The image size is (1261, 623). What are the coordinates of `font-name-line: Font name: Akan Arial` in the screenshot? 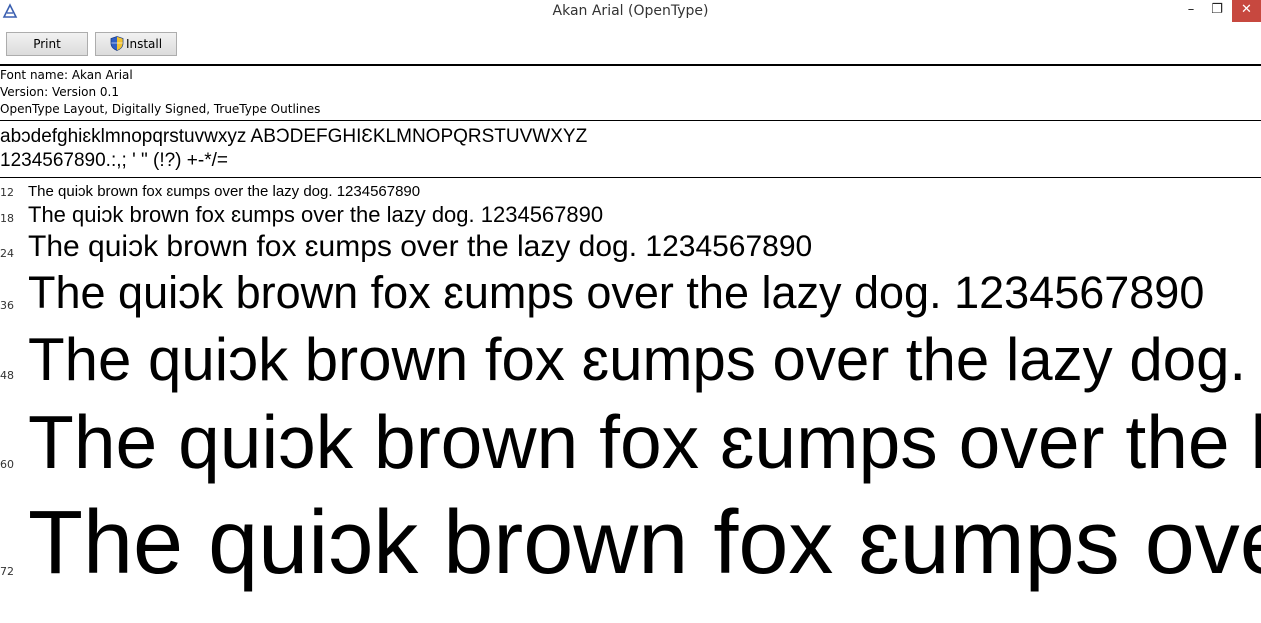 It's located at (66, 75).